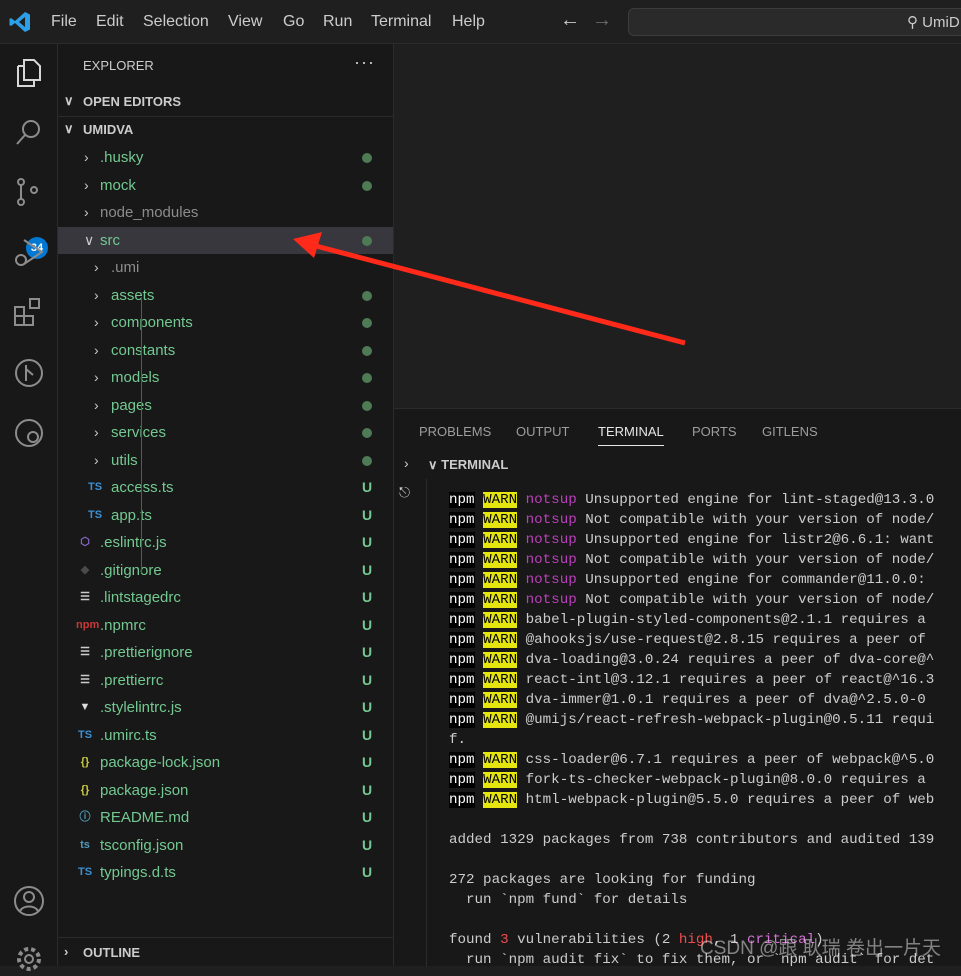 This screenshot has height=976, width=961. Describe the element at coordinates (489, 289) in the screenshot. I see `annotation-arrow` at that location.